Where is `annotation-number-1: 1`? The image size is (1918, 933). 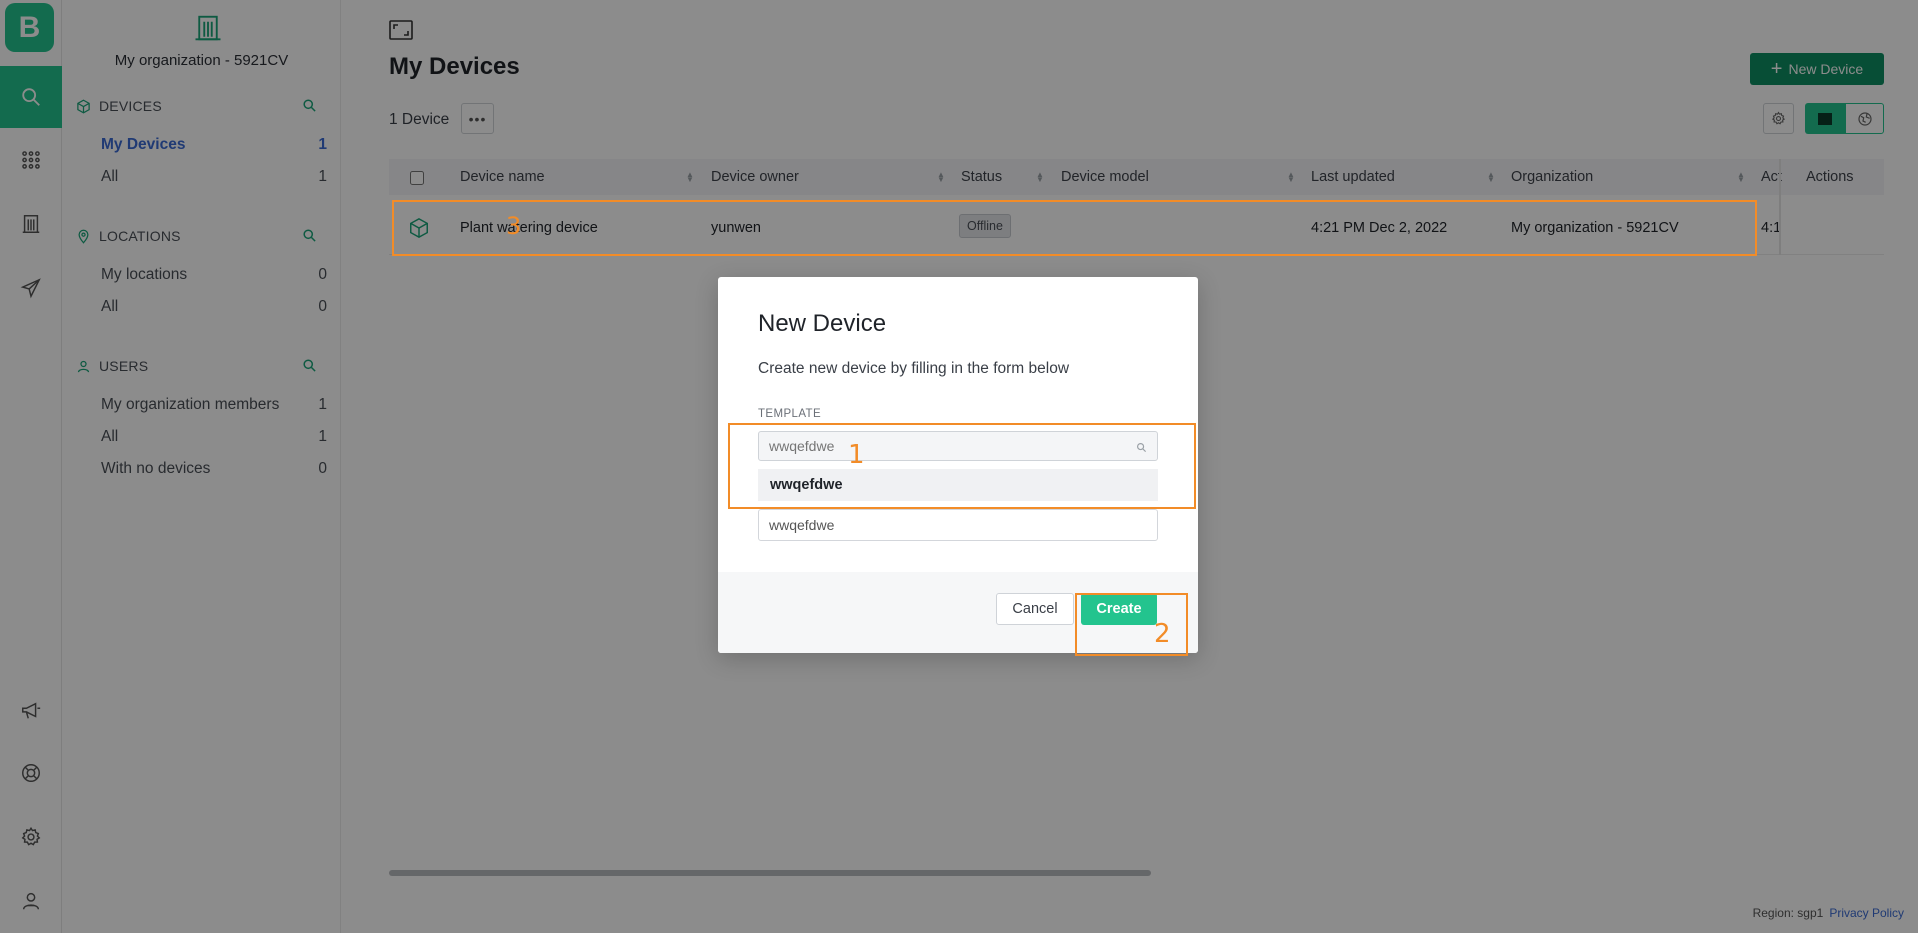
annotation-number-1: 1 is located at coordinates (856, 455).